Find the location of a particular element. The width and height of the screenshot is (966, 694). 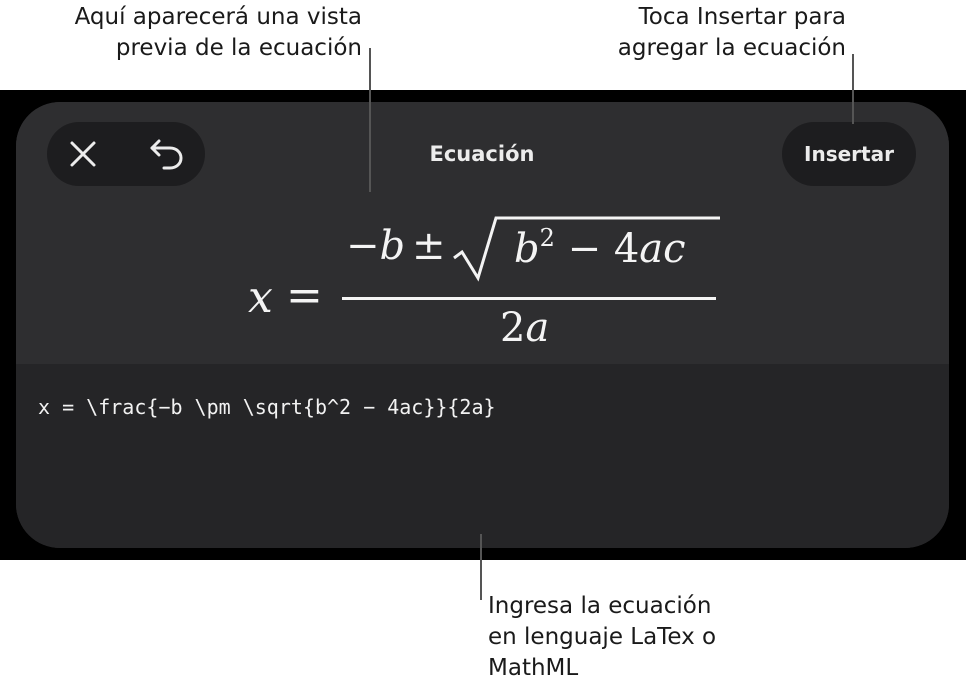

callout-insert: Toca Insertar para agregar la ecuación is located at coordinates (703, 33).